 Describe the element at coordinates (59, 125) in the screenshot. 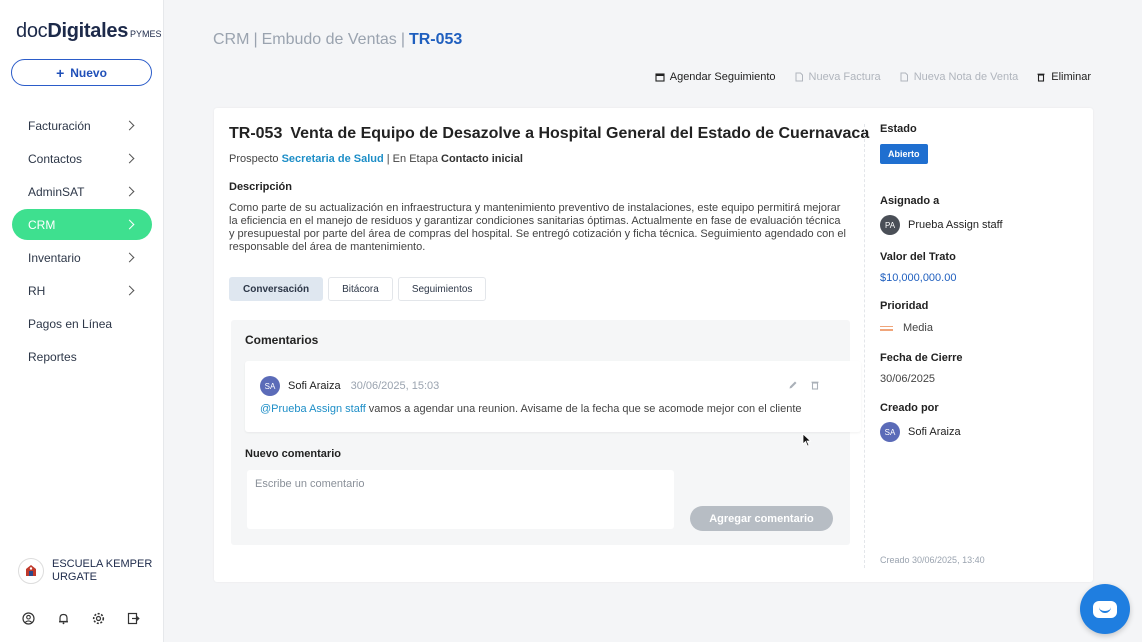

I see `sidebar-item-label: Facturación` at that location.